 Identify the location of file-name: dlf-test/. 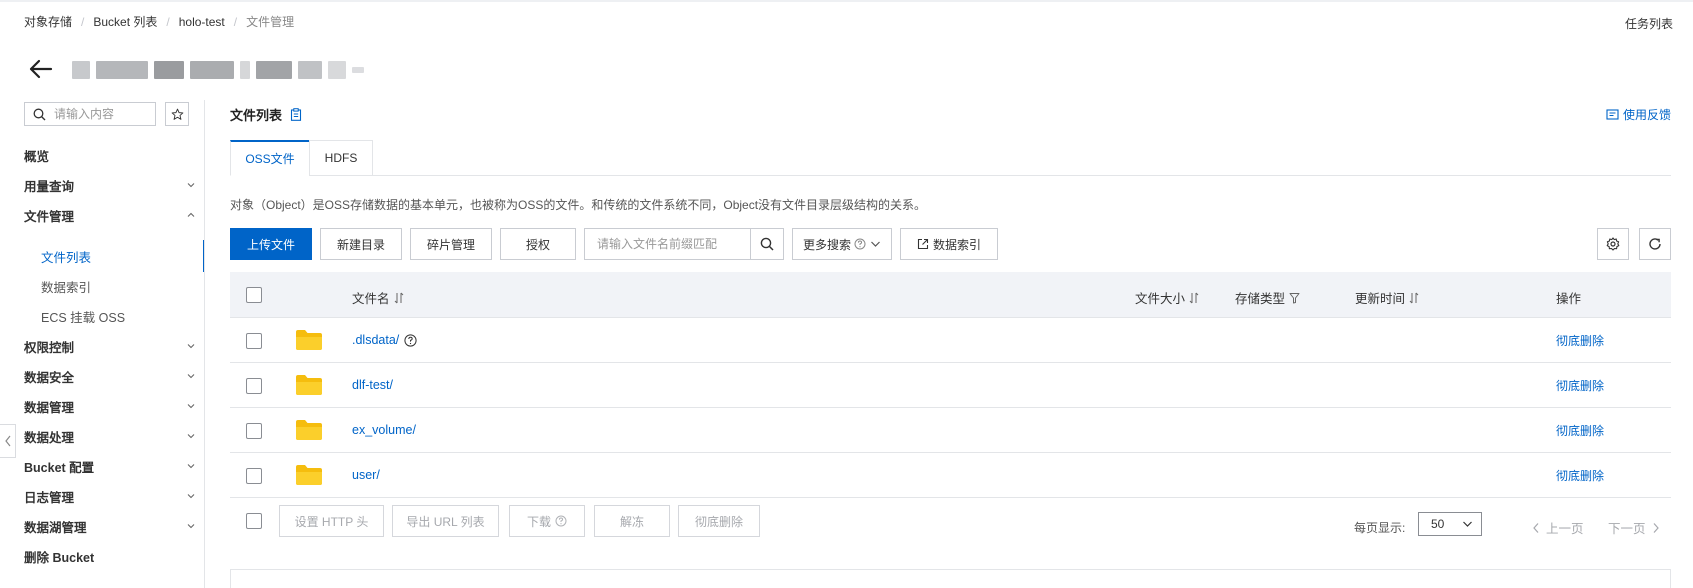
(372, 385).